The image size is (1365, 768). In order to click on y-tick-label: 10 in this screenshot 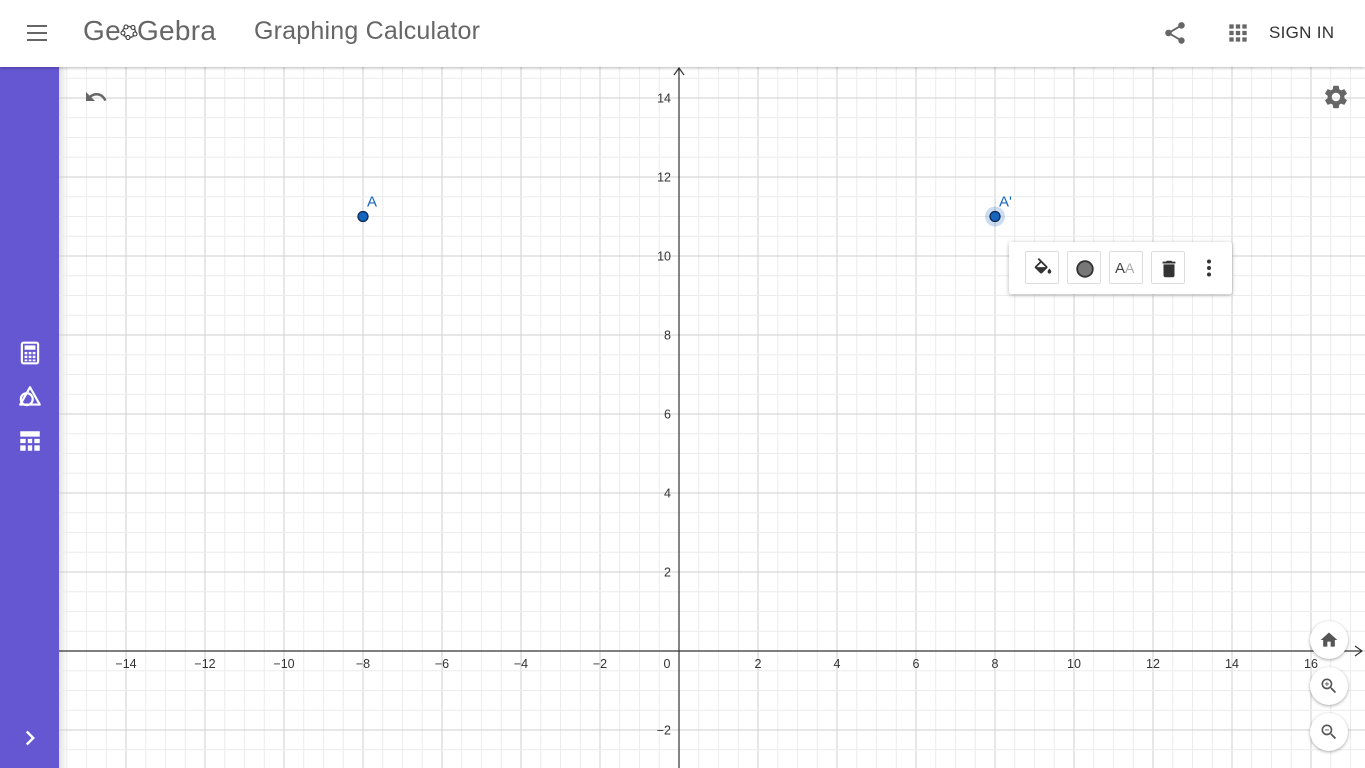, I will do `click(664, 257)`.